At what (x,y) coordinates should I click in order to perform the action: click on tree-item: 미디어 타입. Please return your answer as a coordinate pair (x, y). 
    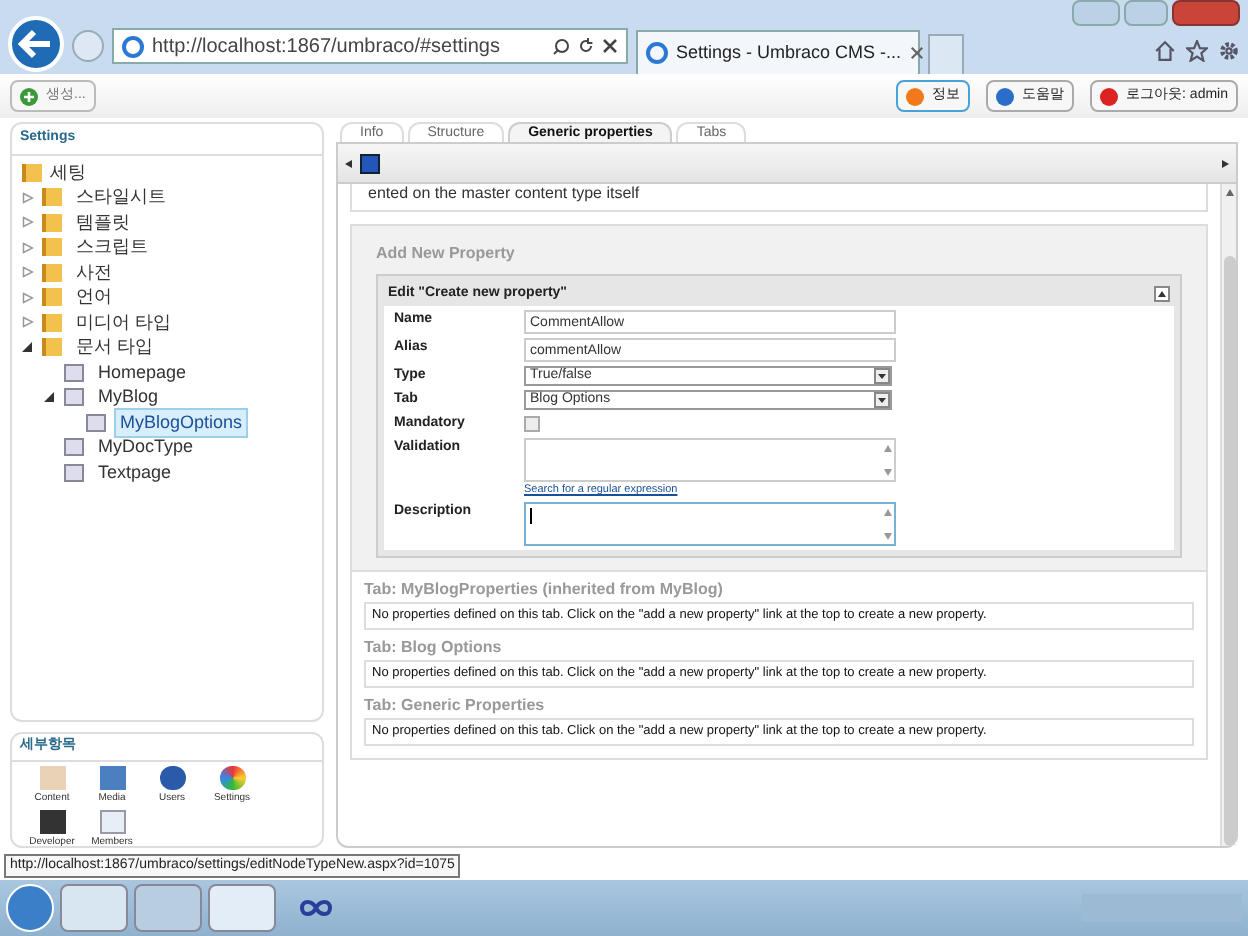
    Looking at the image, I should click on (124, 322).